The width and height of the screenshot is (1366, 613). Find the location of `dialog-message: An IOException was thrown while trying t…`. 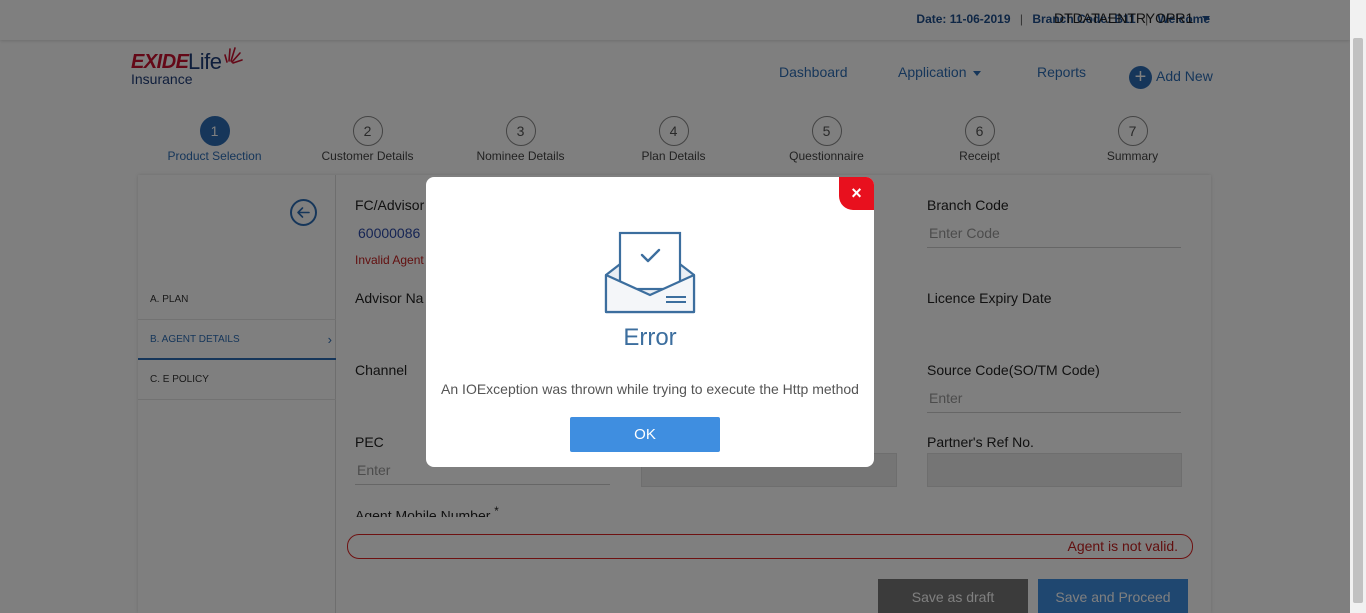

dialog-message: An IOException was thrown while trying t… is located at coordinates (650, 389).